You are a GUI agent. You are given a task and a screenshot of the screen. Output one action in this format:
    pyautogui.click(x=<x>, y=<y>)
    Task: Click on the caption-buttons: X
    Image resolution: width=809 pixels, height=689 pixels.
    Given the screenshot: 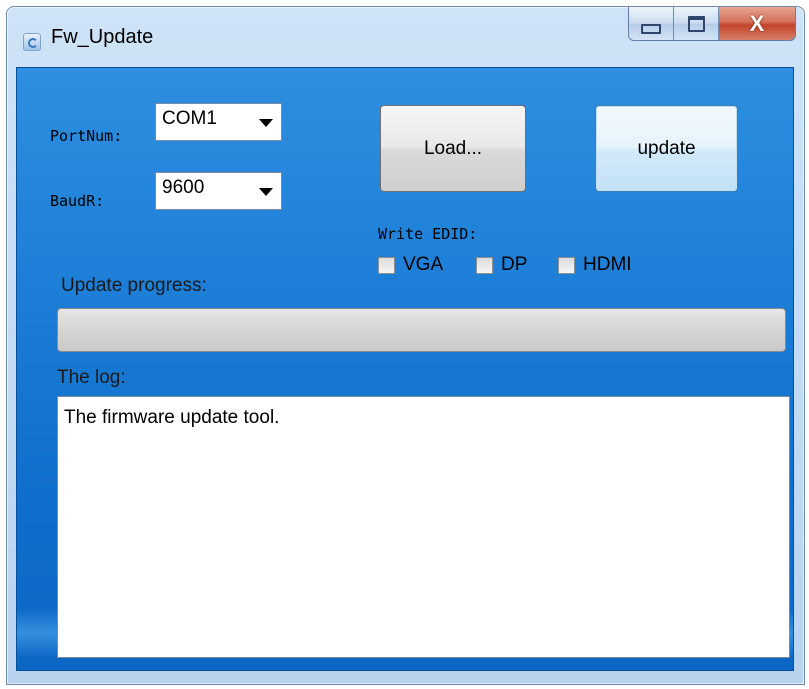 What is the action you would take?
    pyautogui.click(x=712, y=24)
    